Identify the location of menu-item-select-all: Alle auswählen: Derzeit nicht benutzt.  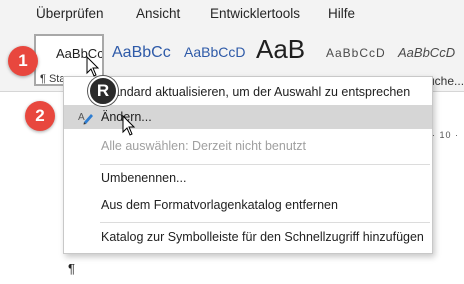
(248, 146).